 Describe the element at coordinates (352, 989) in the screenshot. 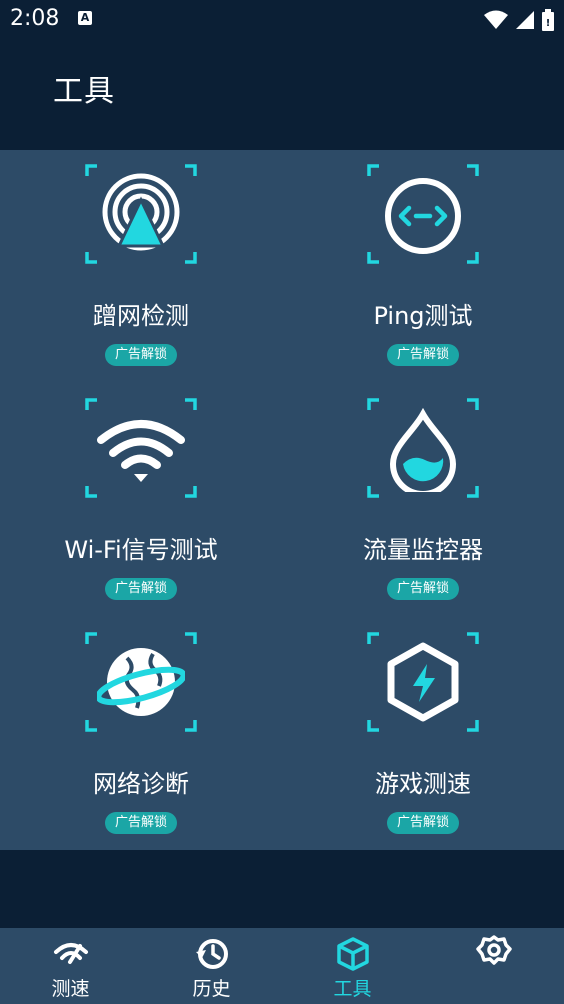

I see `nav-label: 工具` at that location.